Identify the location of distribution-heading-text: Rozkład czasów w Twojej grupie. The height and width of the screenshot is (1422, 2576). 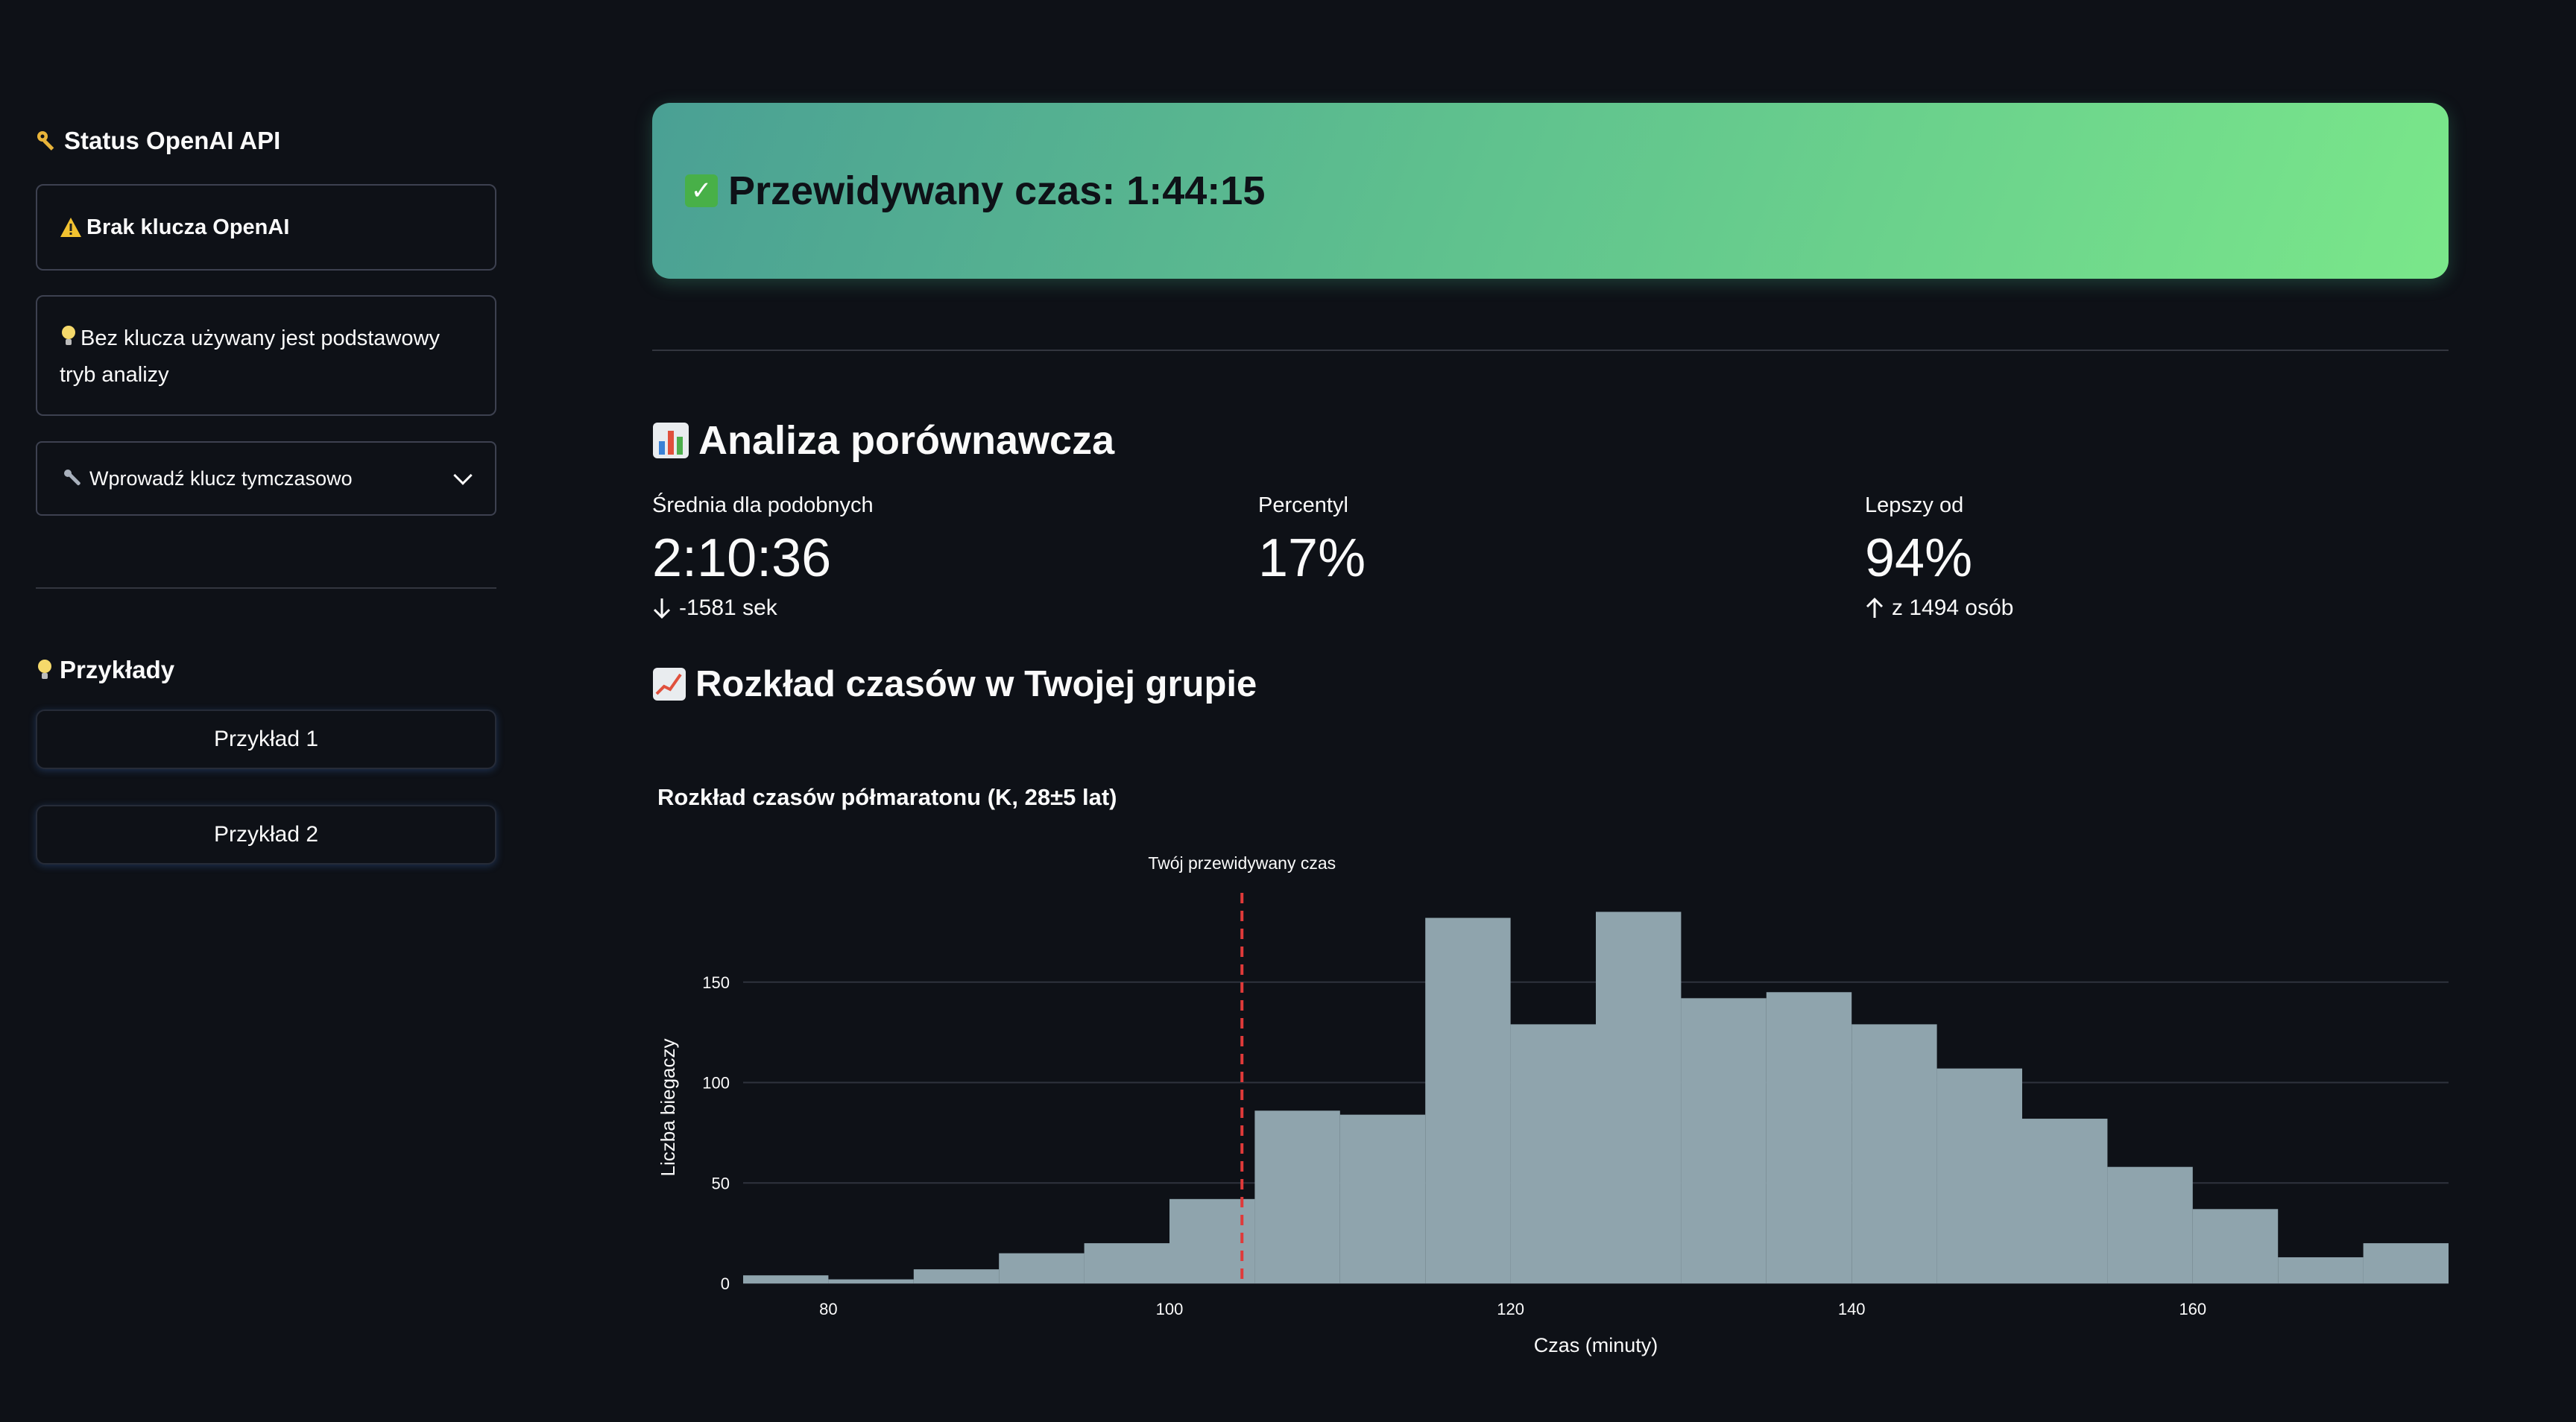
(976, 684).